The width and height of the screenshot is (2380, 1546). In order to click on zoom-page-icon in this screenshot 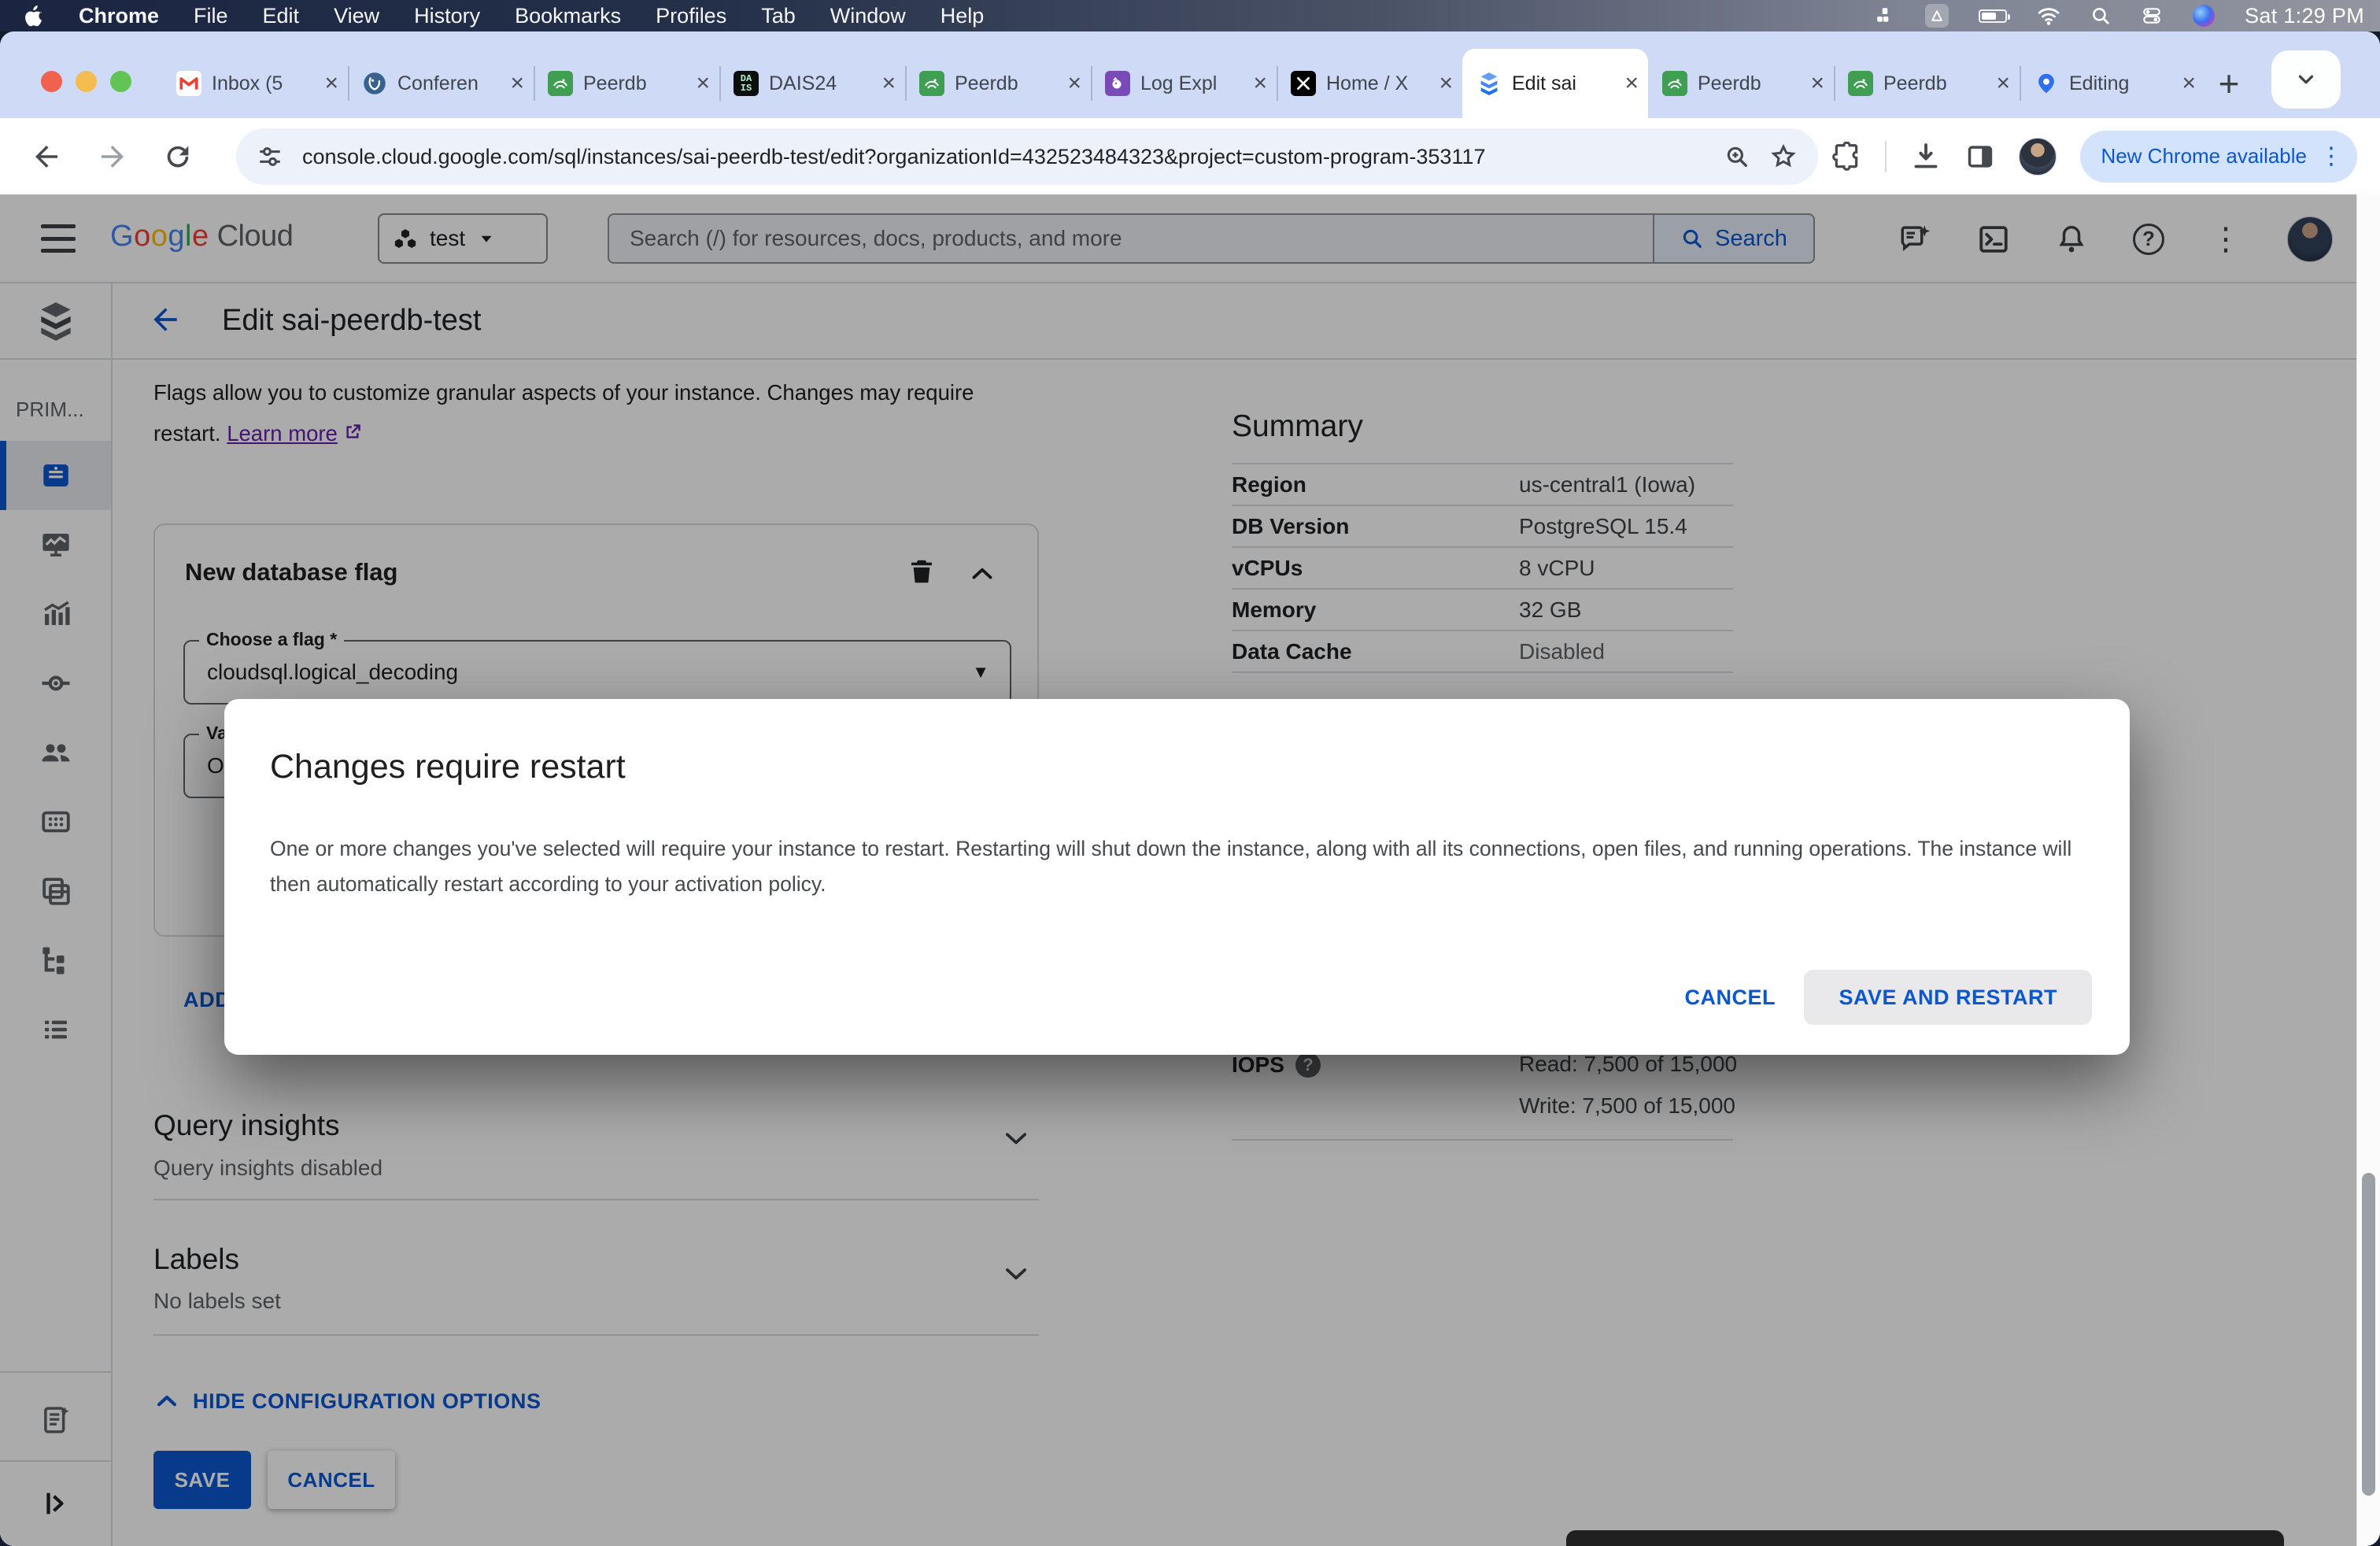, I will do `click(1737, 156)`.